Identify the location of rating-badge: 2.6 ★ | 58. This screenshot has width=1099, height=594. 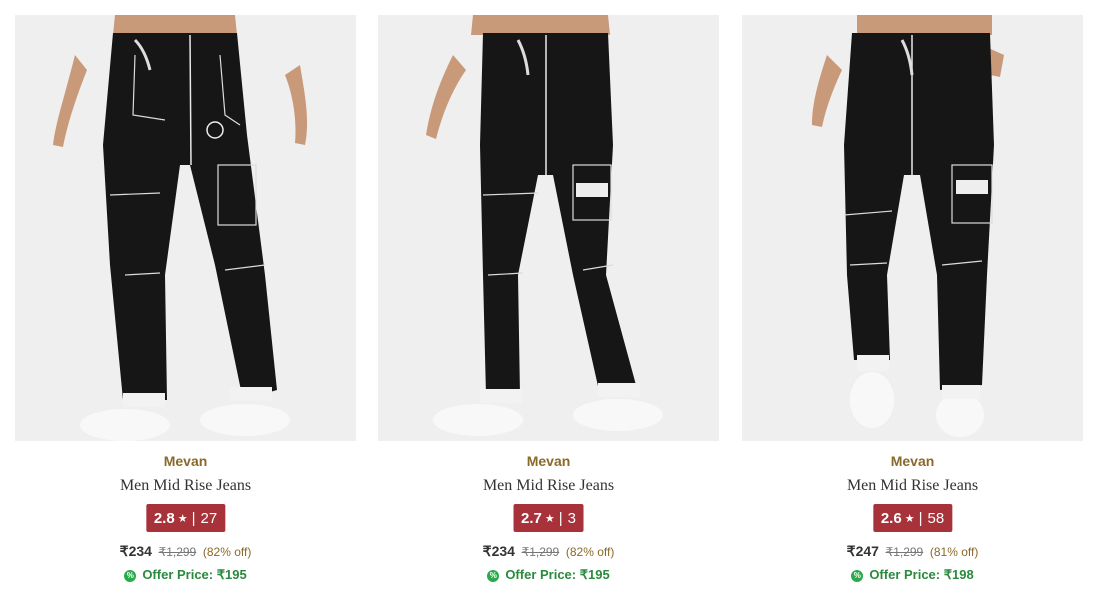
(912, 518).